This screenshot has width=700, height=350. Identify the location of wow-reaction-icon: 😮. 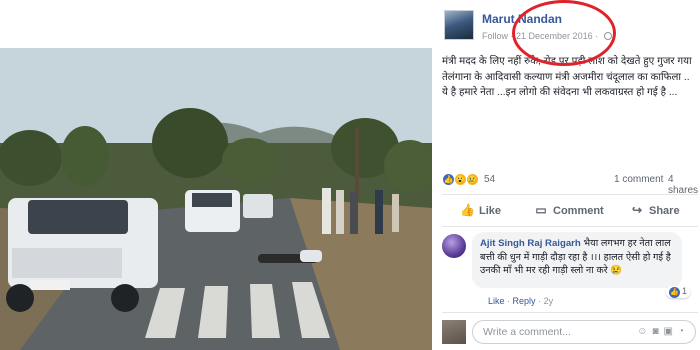
(460, 179).